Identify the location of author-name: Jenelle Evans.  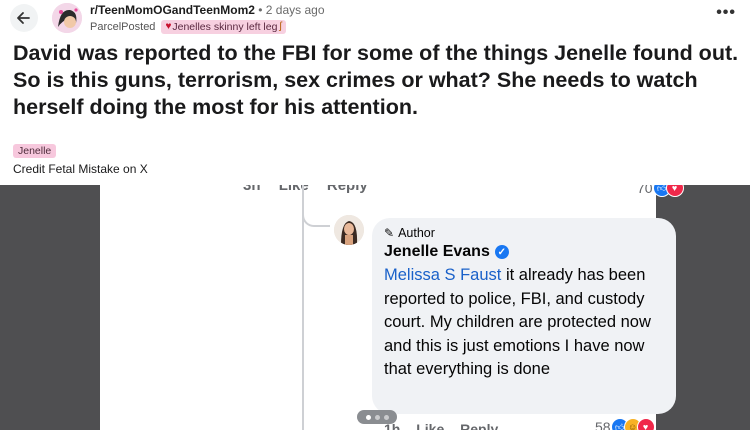
(437, 251).